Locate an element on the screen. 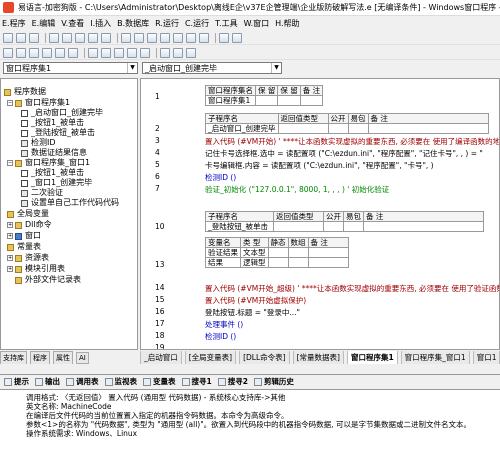 The height and width of the screenshot is (469, 500). subroutine-select: _启动窗口_创建完毕 ▼ is located at coordinates (212, 68).